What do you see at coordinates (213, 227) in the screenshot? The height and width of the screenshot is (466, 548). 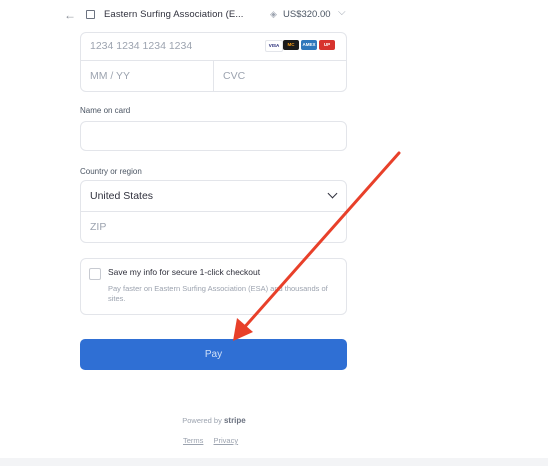 I see `zip-input: ZIP` at bounding box center [213, 227].